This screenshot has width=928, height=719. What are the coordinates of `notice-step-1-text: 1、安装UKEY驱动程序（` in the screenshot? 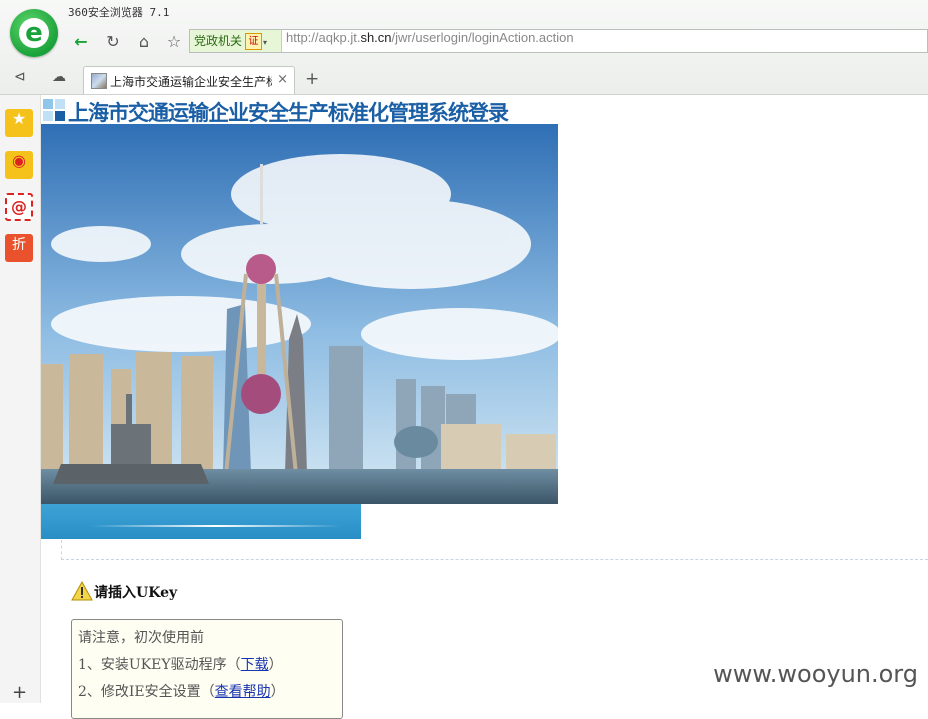 It's located at (159, 665).